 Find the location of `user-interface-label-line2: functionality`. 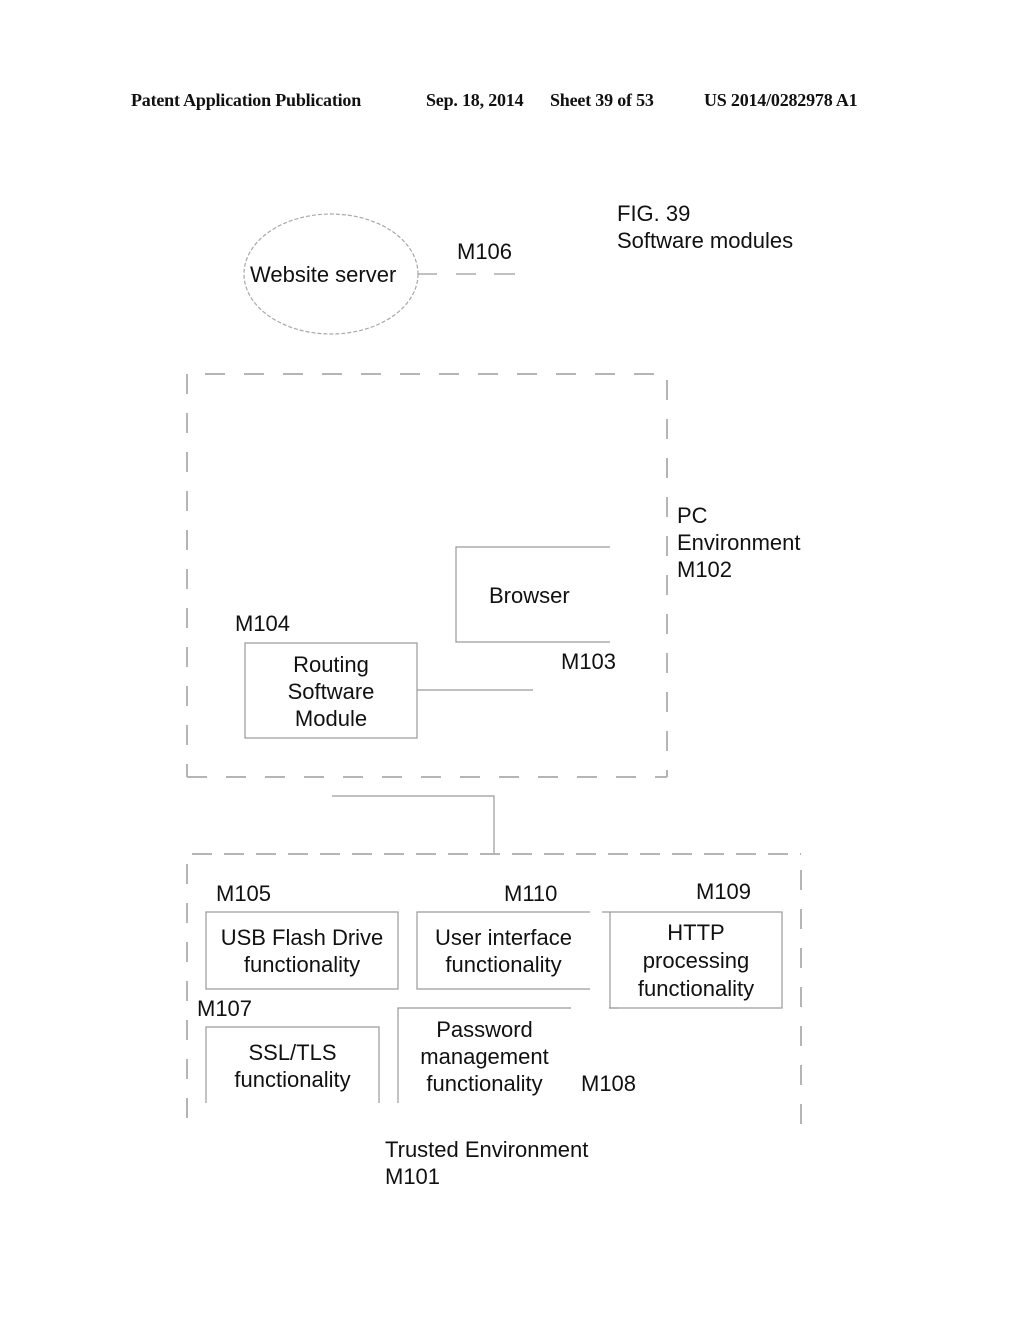

user-interface-label-line2: functionality is located at coordinates (503, 964).